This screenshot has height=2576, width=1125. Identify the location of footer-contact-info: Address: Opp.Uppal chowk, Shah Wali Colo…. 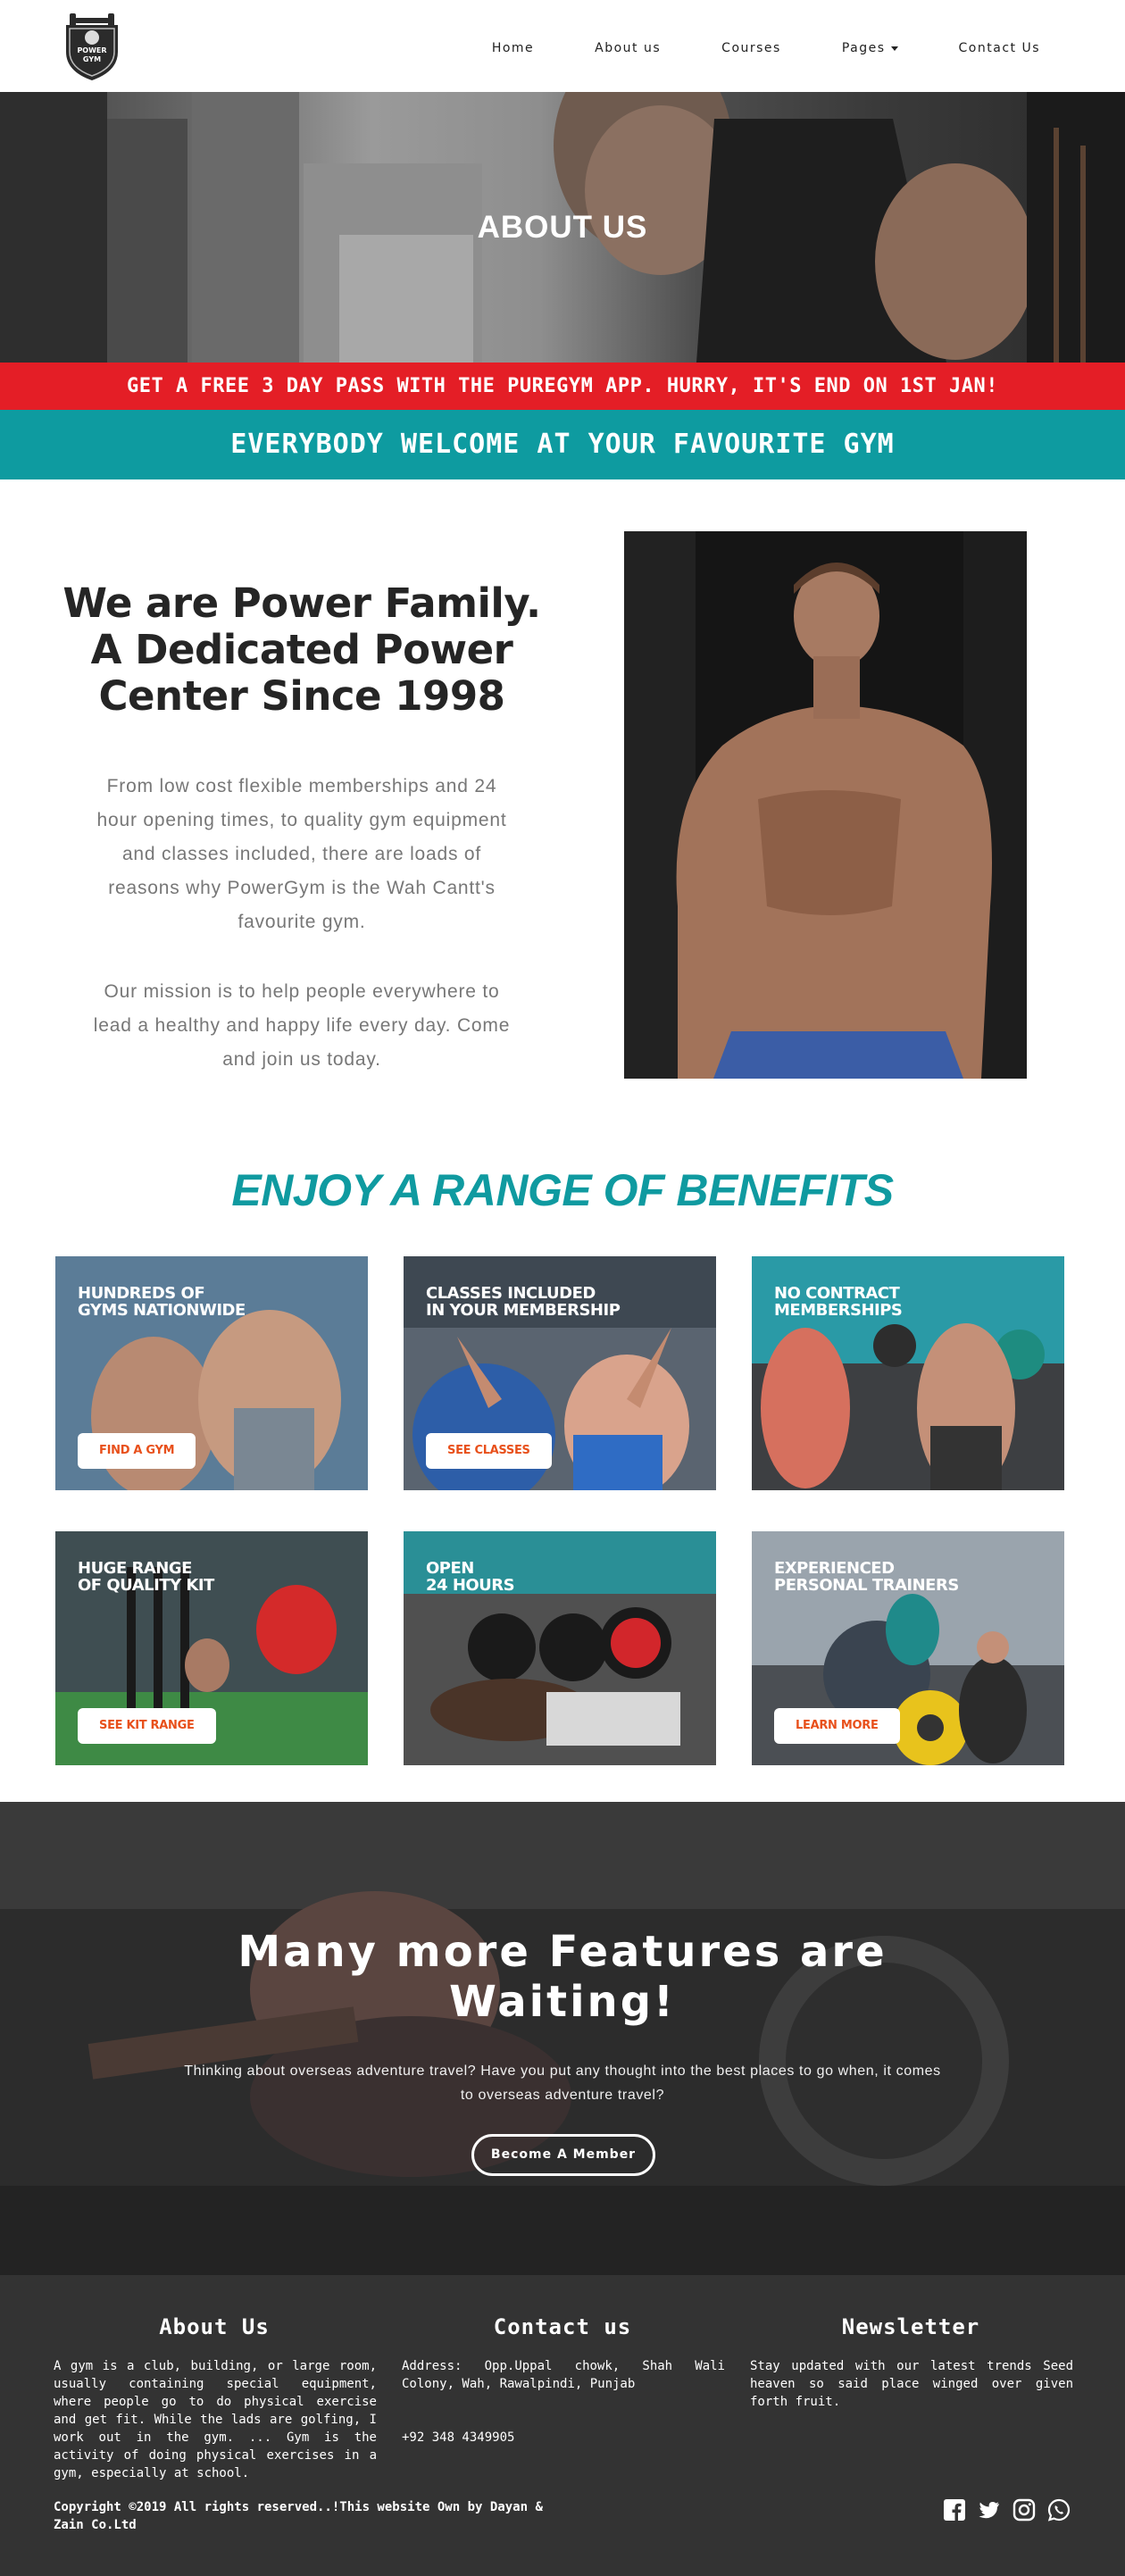
(563, 2402).